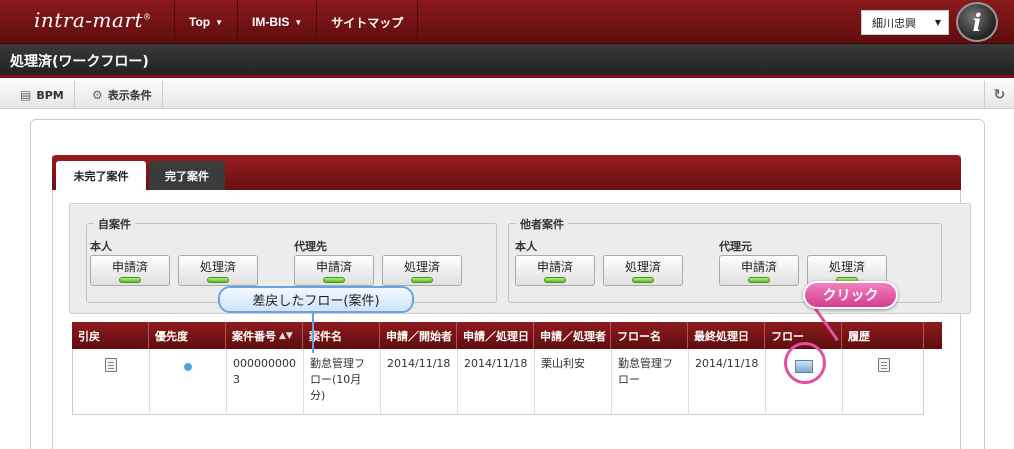 The width and height of the screenshot is (1014, 449). I want to click on column-header-priority: 優先度, so click(187, 335).